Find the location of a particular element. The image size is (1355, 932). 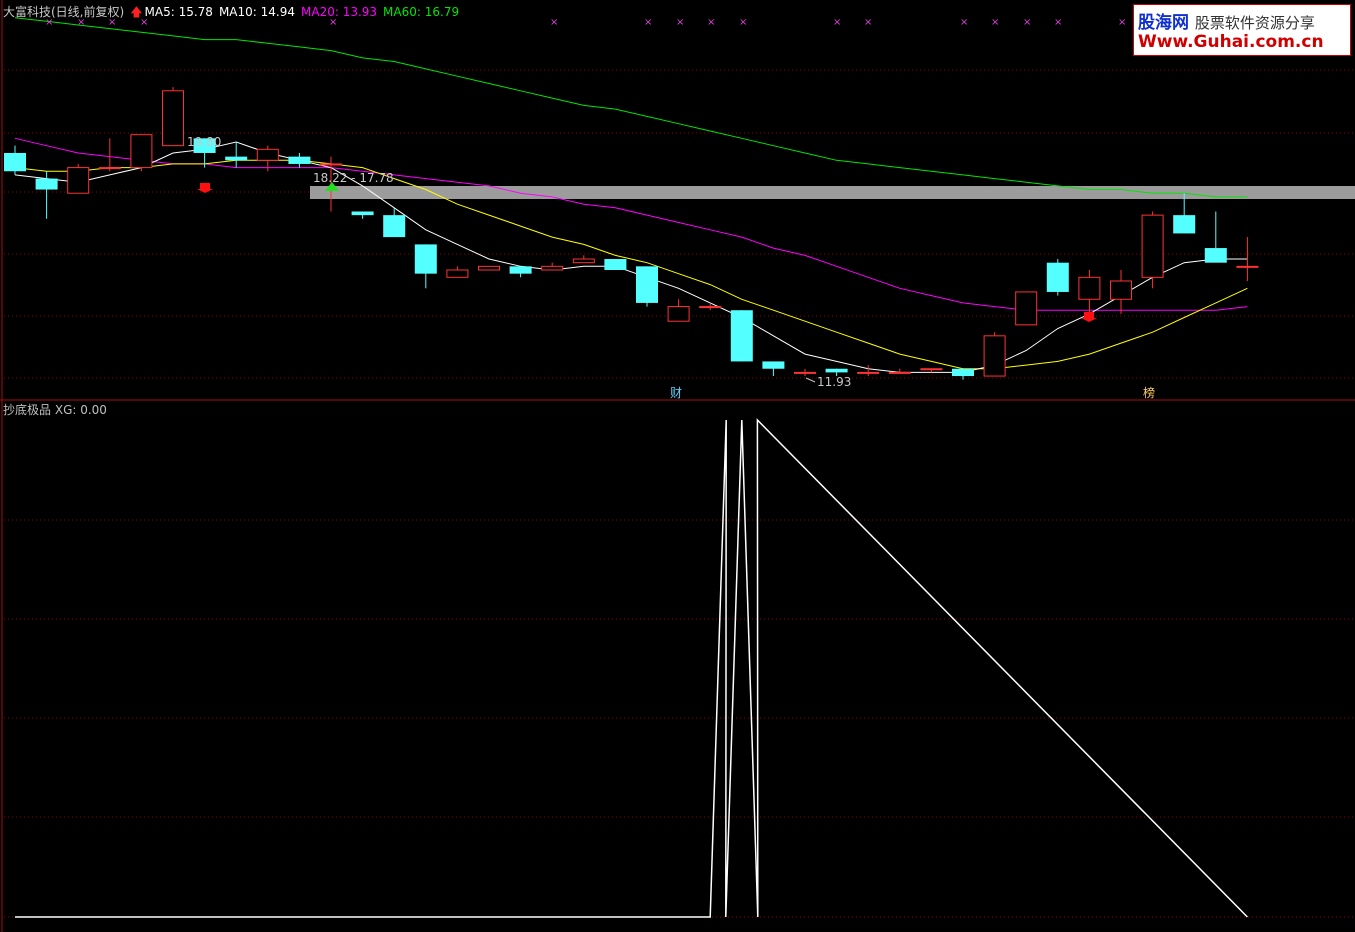

low-label: 11.93 is located at coordinates (834, 382).